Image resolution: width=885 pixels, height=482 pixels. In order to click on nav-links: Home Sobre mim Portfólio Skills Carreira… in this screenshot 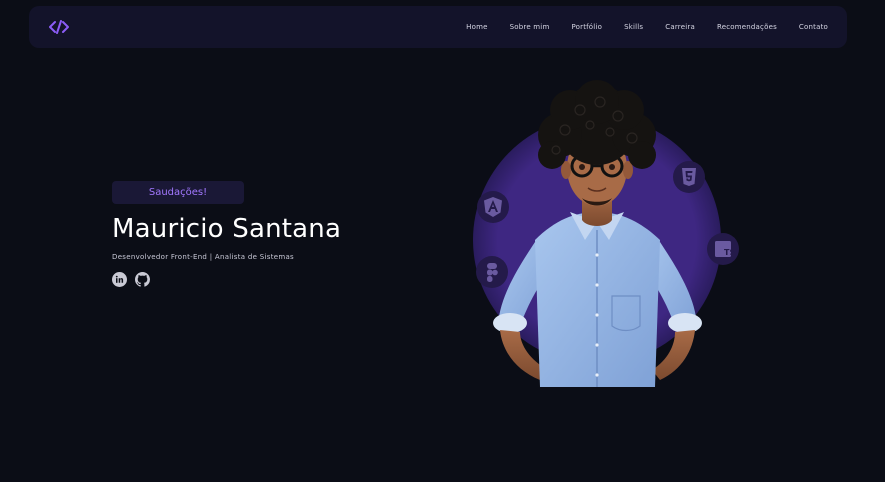, I will do `click(647, 27)`.